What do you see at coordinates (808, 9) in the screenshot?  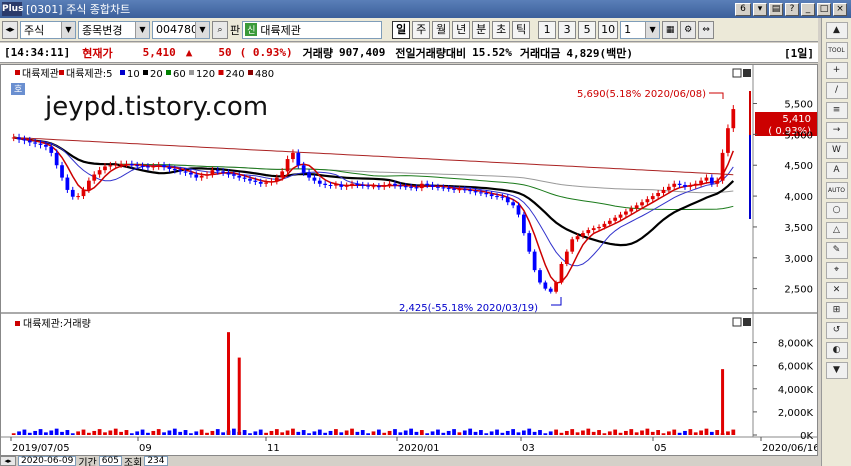 I see `minimize-button: _` at bounding box center [808, 9].